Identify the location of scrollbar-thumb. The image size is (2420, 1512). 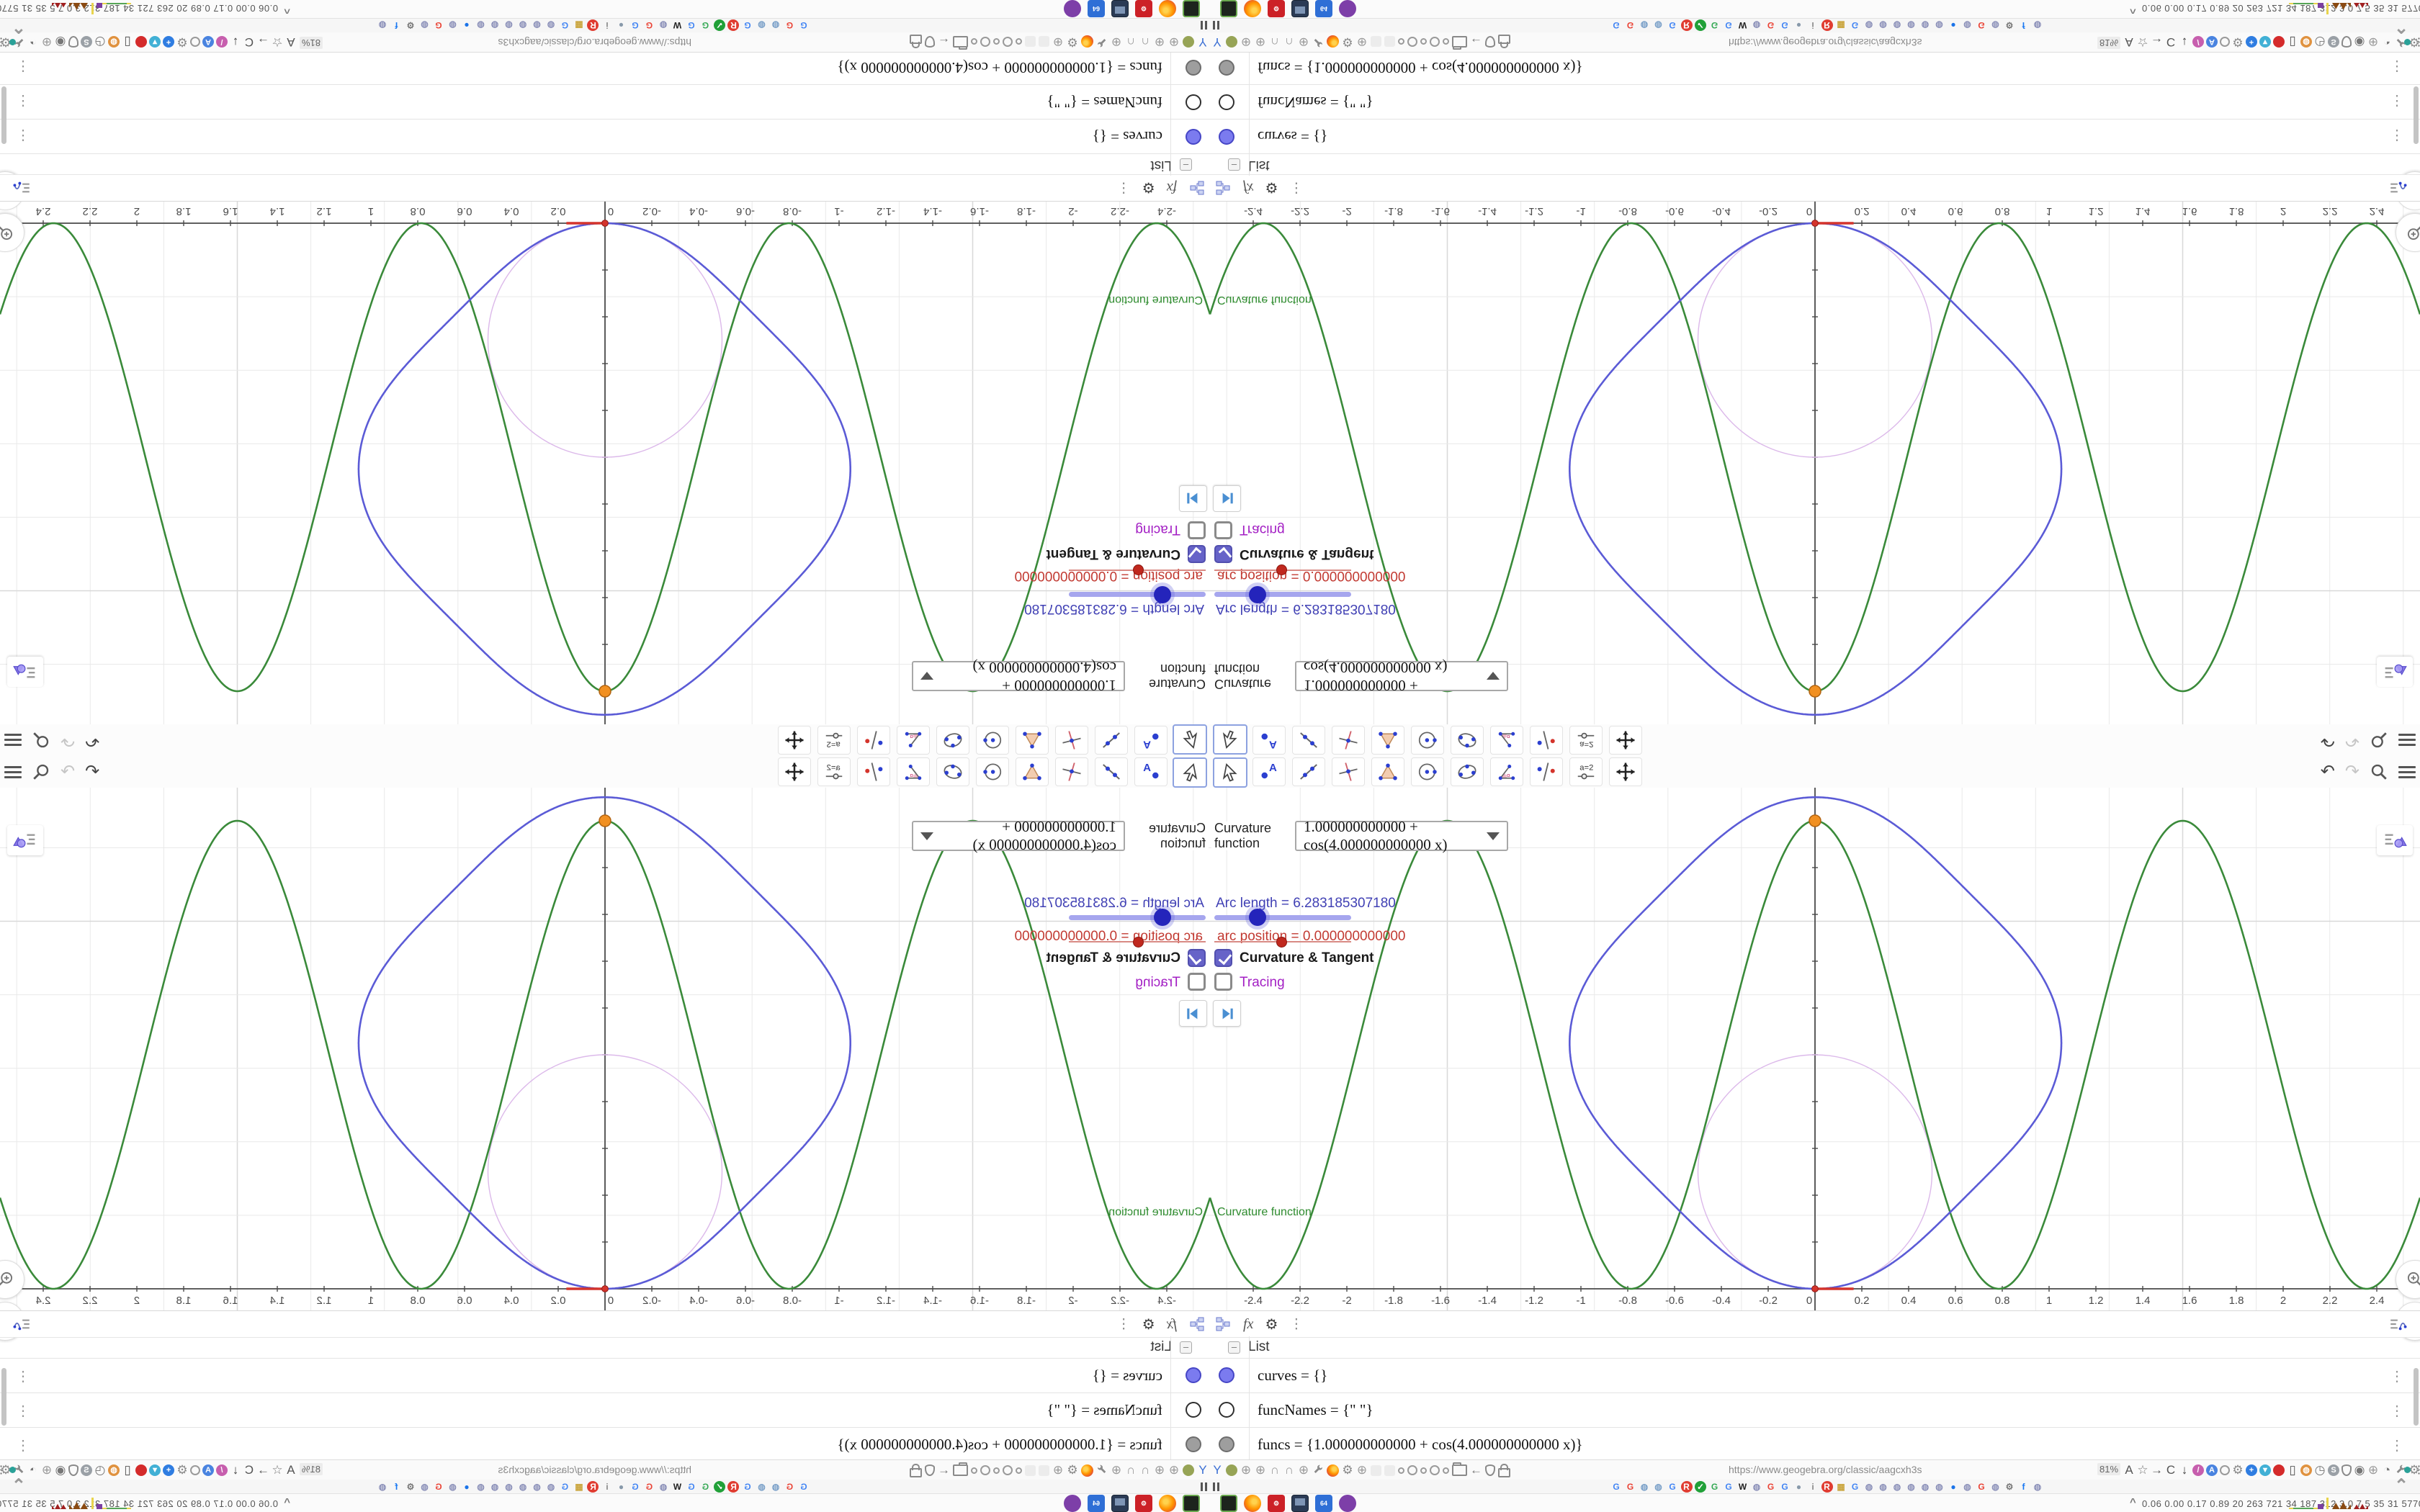
(2416, 1397).